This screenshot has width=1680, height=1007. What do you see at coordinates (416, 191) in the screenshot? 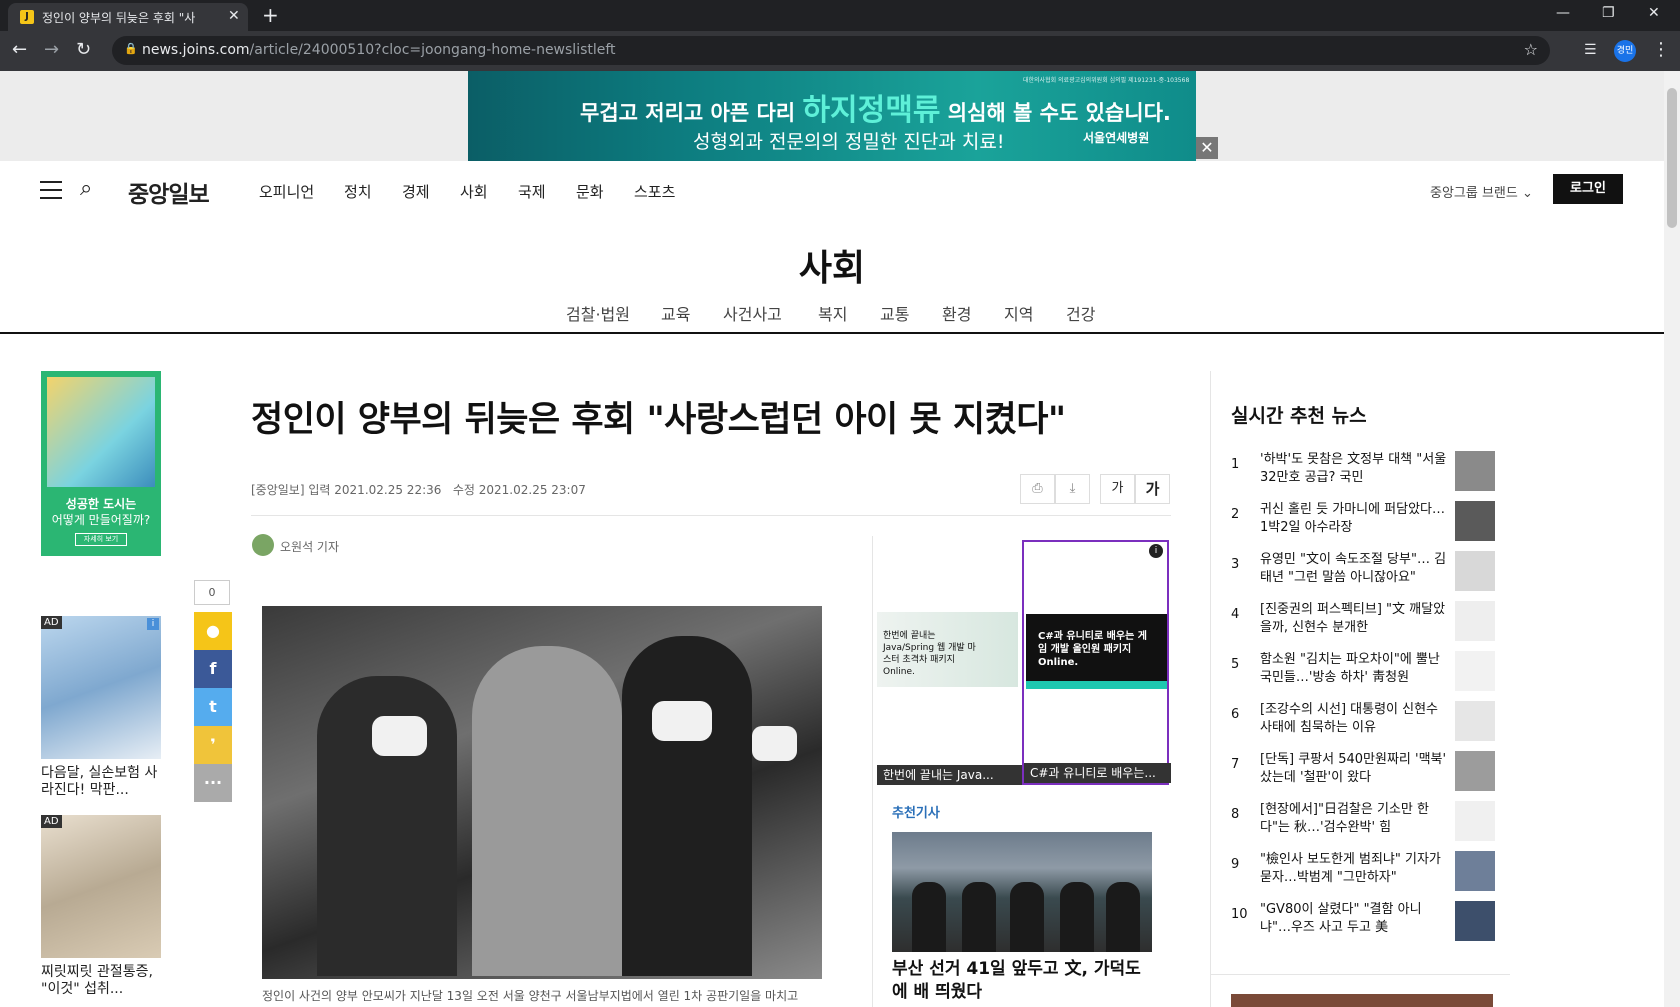
I see `nav-economy: 경제` at bounding box center [416, 191].